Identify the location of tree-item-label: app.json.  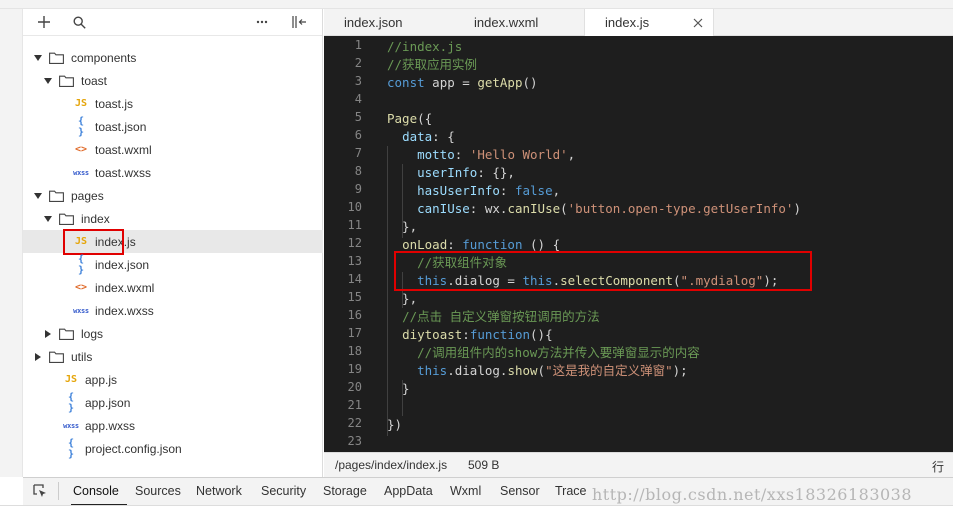
(108, 402).